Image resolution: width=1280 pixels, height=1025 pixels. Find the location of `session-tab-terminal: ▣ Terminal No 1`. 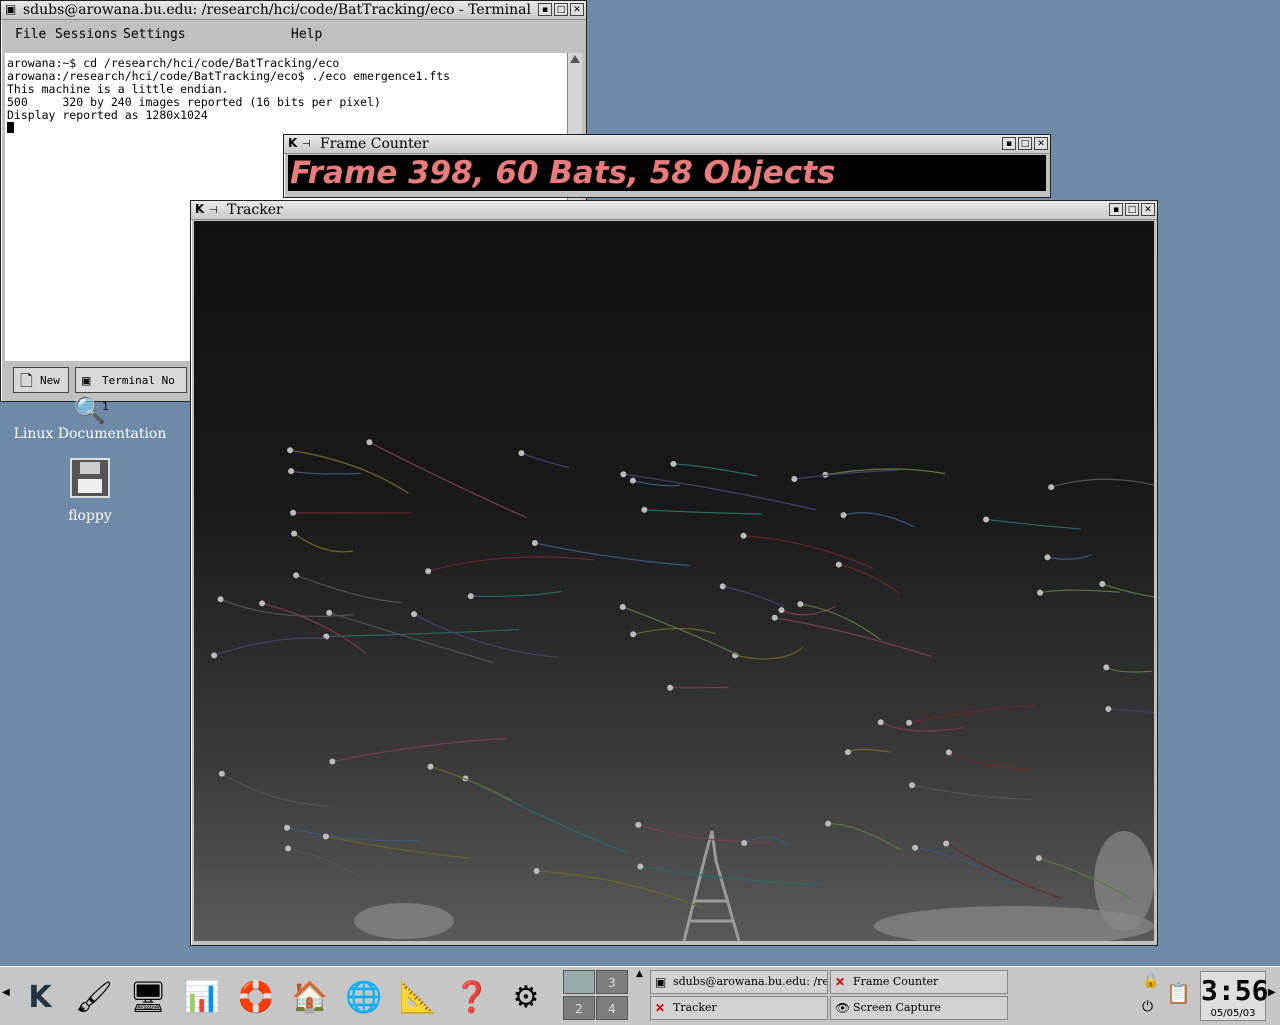

session-tab-terminal: ▣ Terminal No 1 is located at coordinates (131, 380).